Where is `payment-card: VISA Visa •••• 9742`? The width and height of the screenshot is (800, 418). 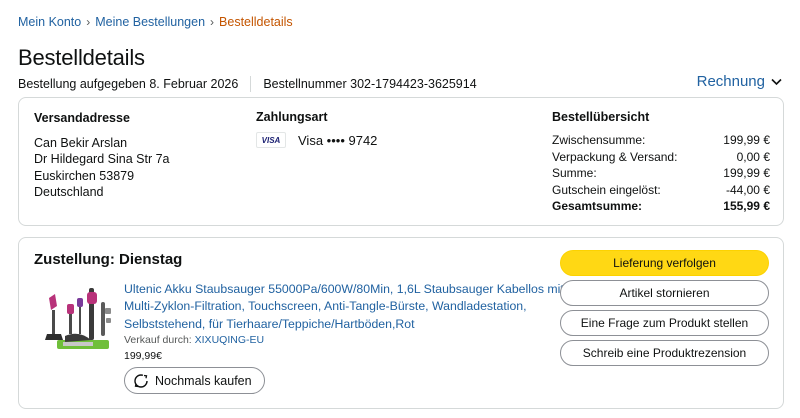
payment-card: VISA Visa •••• 9742 is located at coordinates (316, 140).